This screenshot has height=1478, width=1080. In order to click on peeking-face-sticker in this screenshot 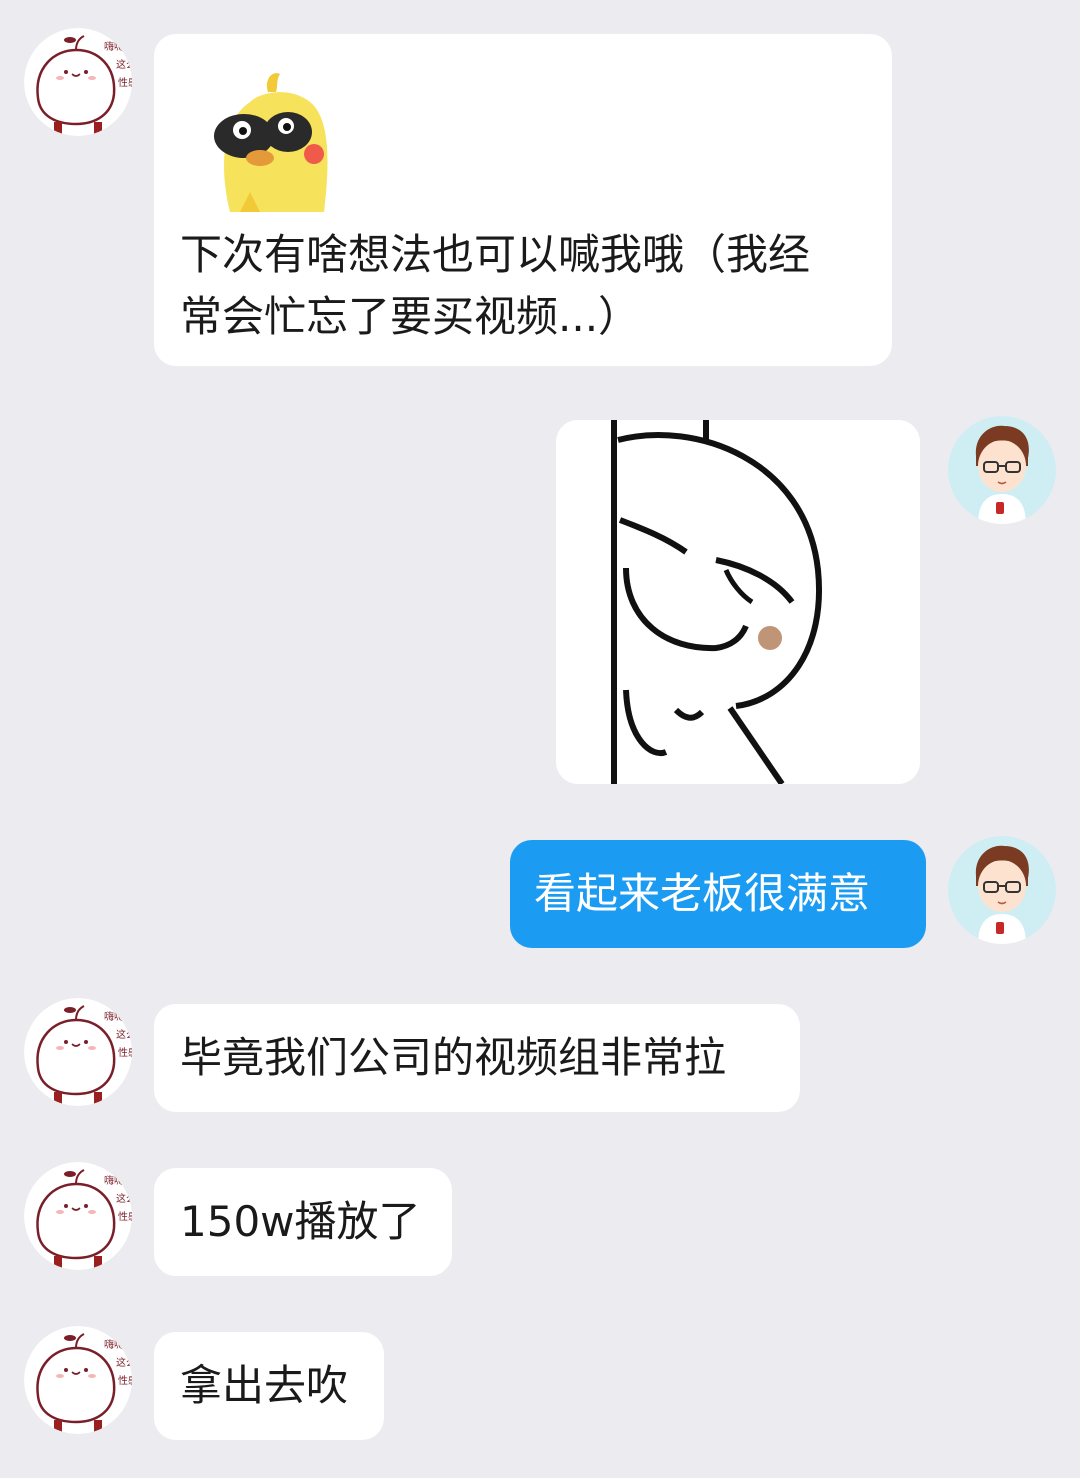, I will do `click(738, 602)`.